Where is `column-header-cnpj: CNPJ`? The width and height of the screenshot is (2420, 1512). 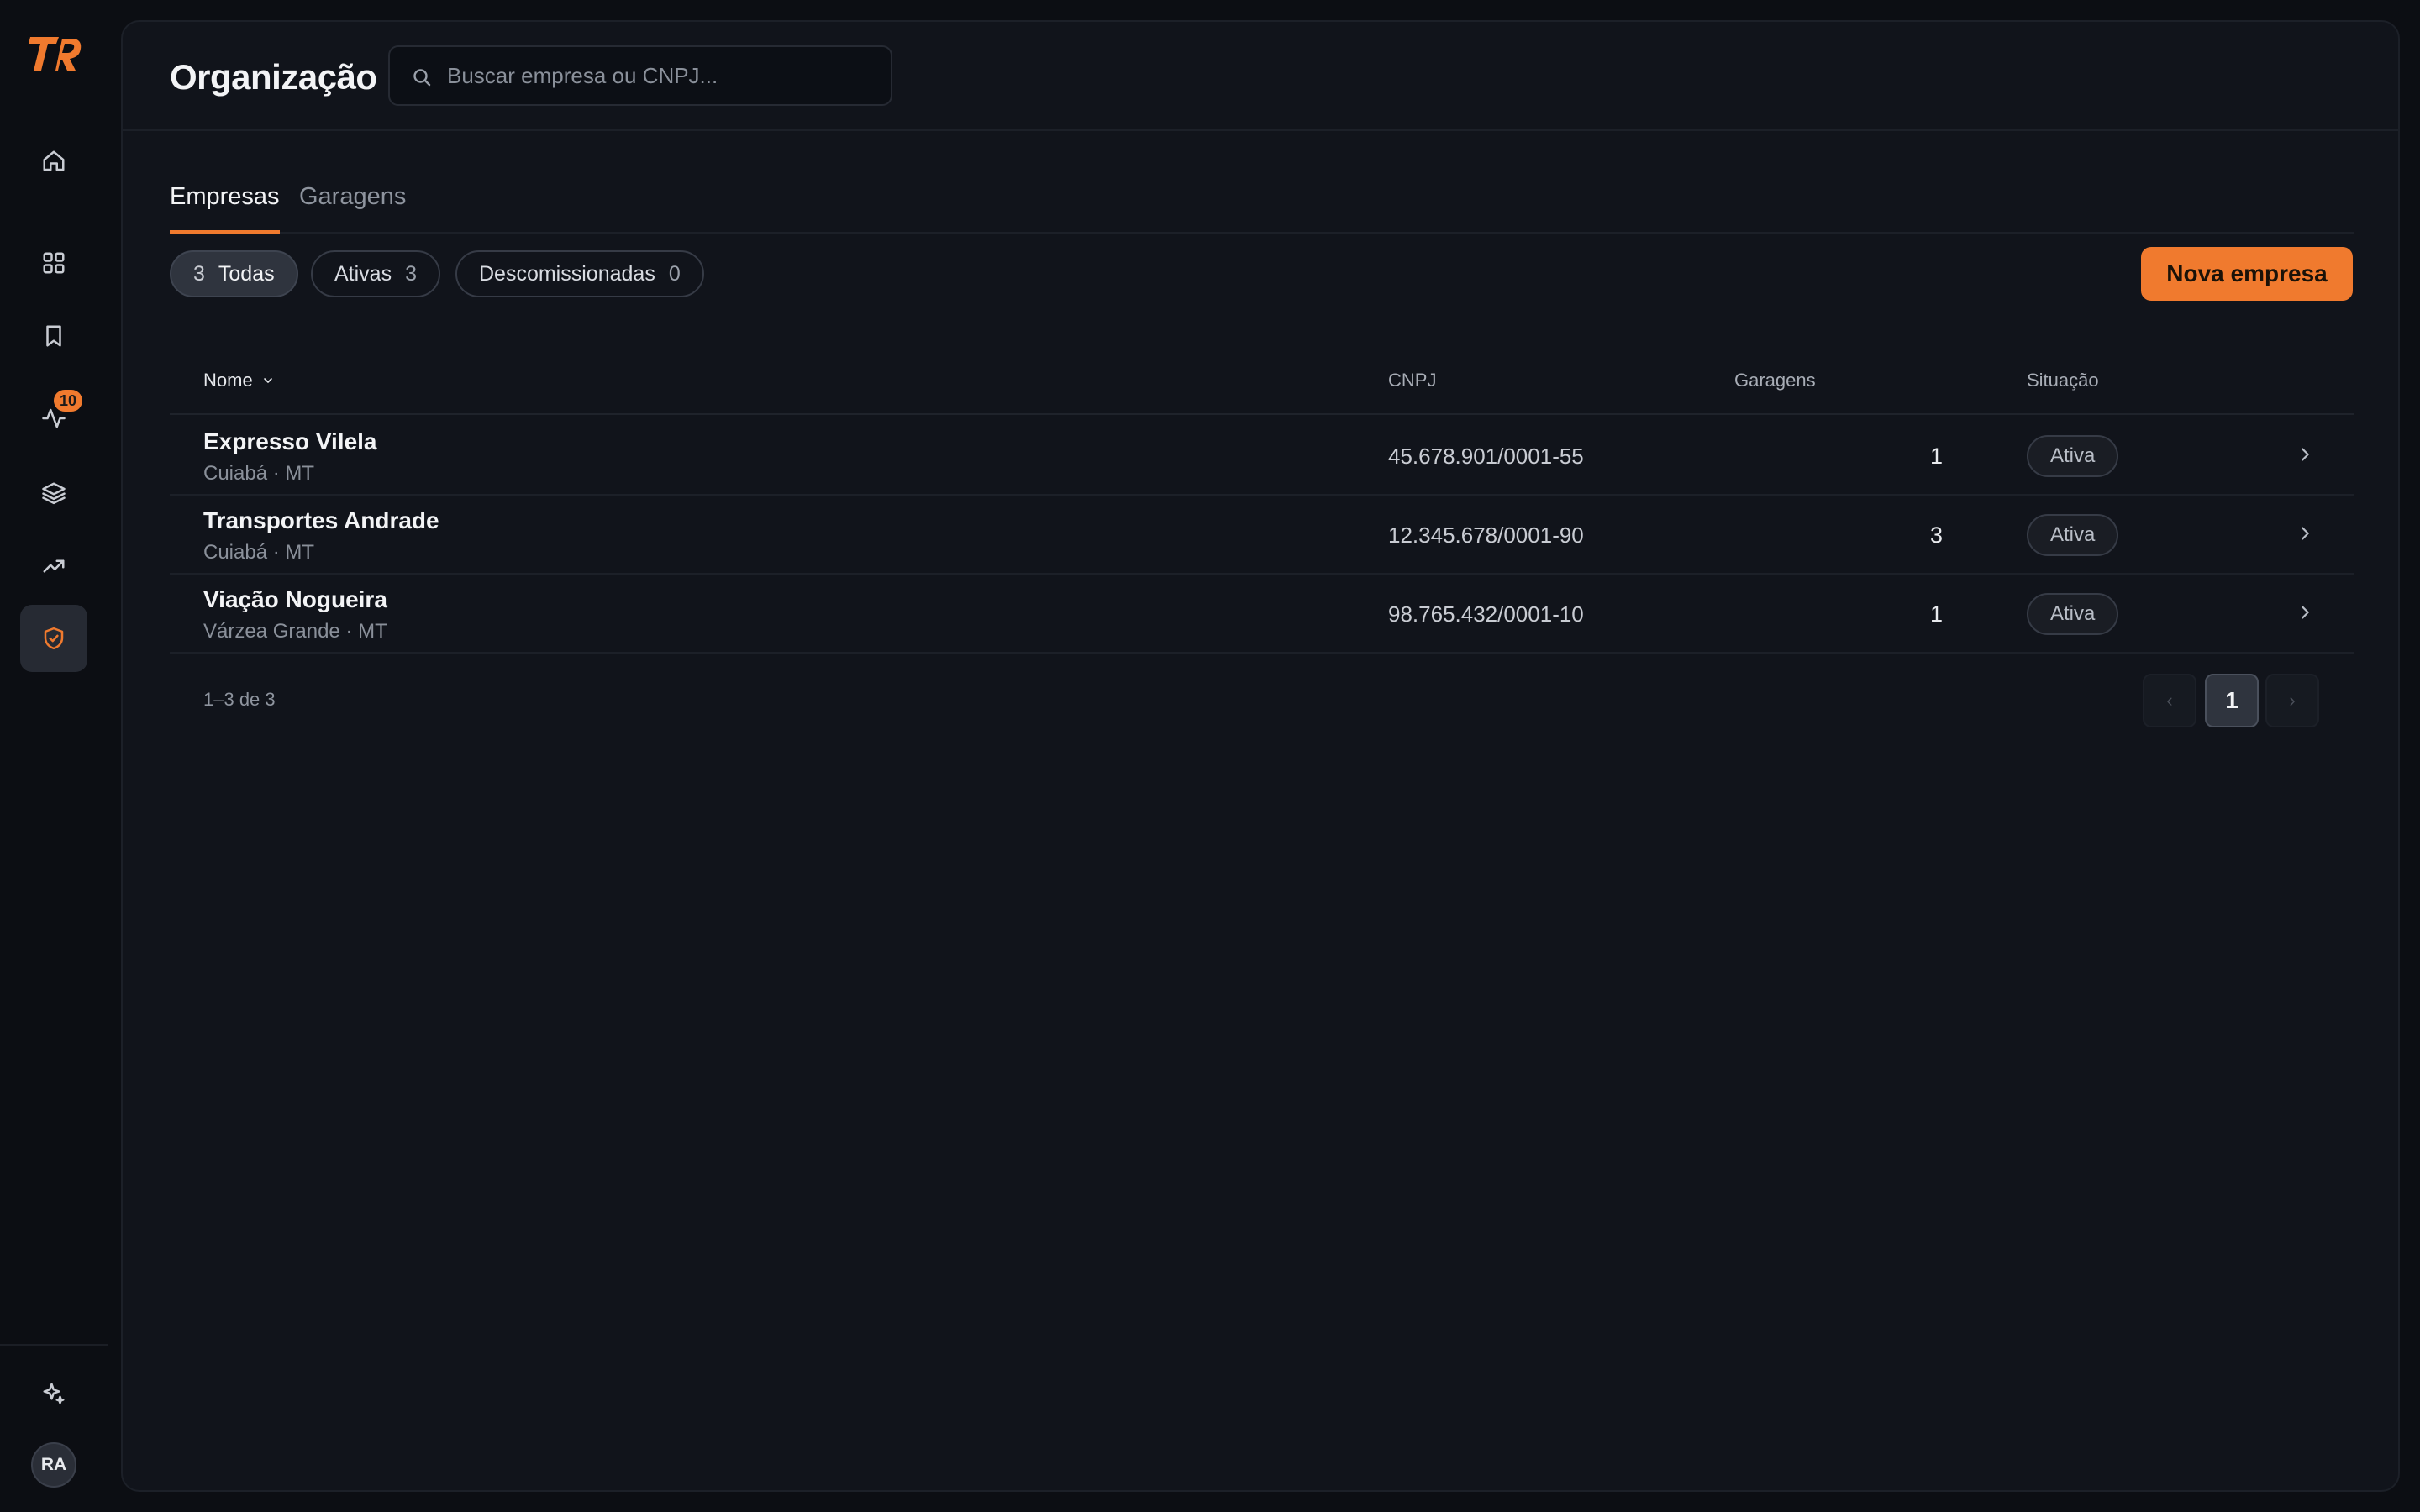
column-header-cnpj: CNPJ is located at coordinates (1412, 380).